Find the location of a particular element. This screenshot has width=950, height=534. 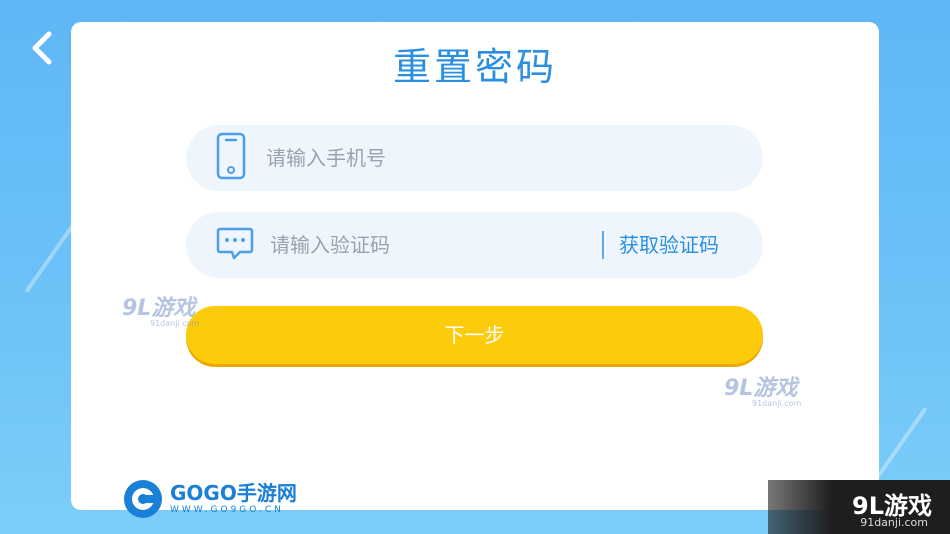

code-field: 获取验证码 is located at coordinates (474, 245).